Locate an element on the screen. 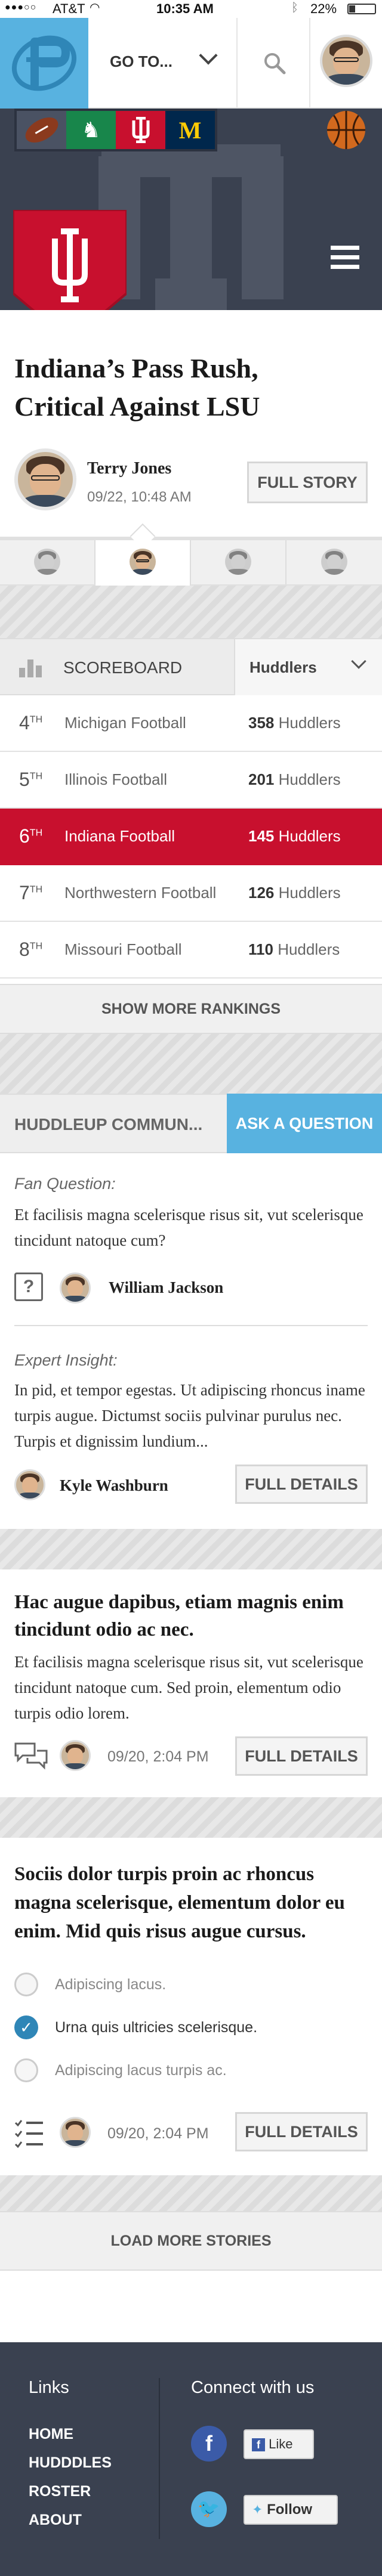 This screenshot has width=382, height=2576. tab-michigan-state: ♞ is located at coordinates (91, 130).